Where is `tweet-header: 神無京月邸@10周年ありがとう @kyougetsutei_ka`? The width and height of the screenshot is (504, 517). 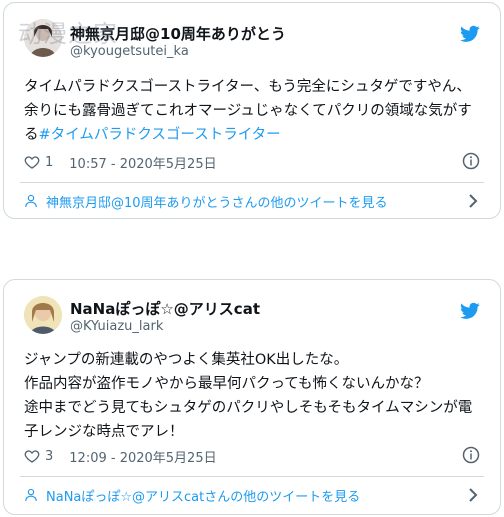 tweet-header: 神無京月邸@10周年ありがとう @kyougetsutei_ka is located at coordinates (252, 33).